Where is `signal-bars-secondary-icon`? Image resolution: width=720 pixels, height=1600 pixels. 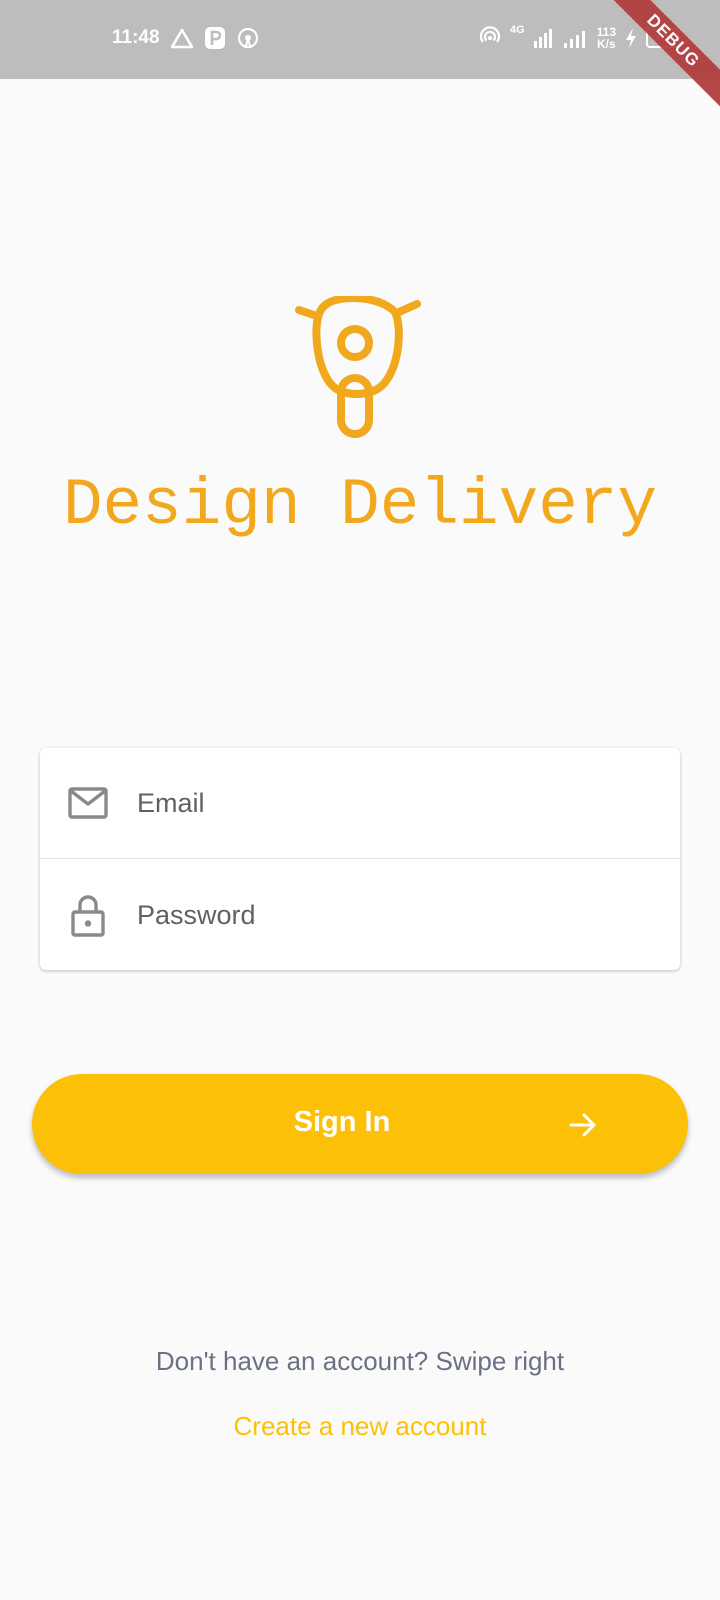
signal-bars-secondary-icon is located at coordinates (574, 39).